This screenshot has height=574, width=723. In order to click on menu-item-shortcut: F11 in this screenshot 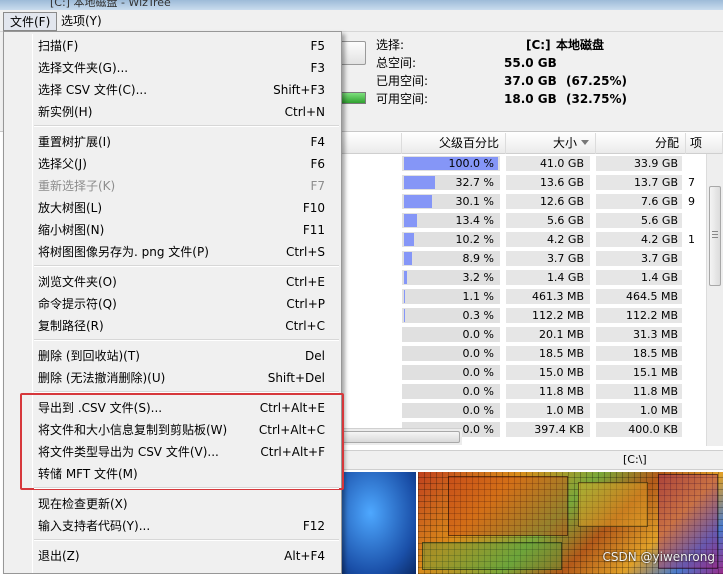, I will do `click(313, 230)`.